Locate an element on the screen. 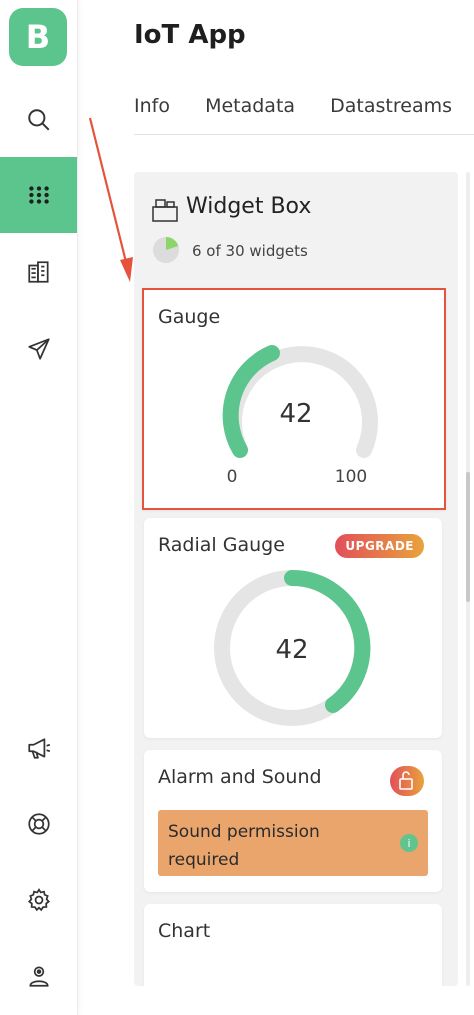  building-icon is located at coordinates (38, 272).